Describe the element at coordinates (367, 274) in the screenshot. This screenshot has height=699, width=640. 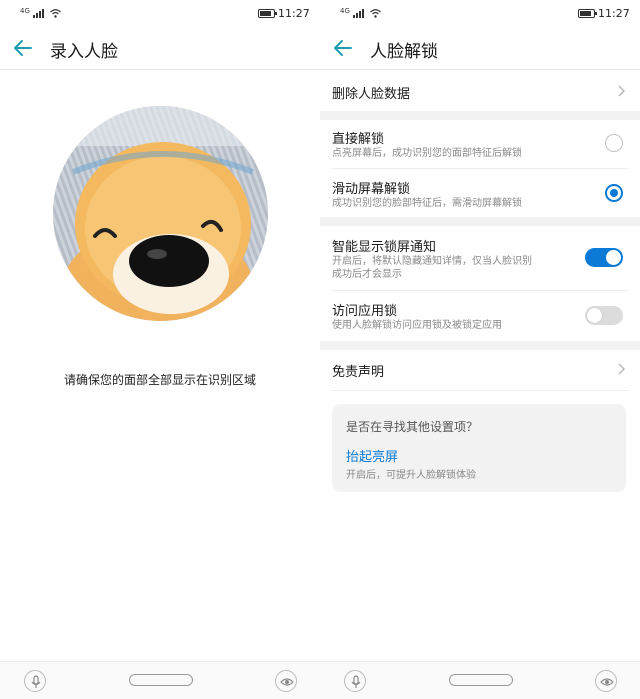
I see `smart-notification-subtitle-line2: 成功后才会显示` at that location.